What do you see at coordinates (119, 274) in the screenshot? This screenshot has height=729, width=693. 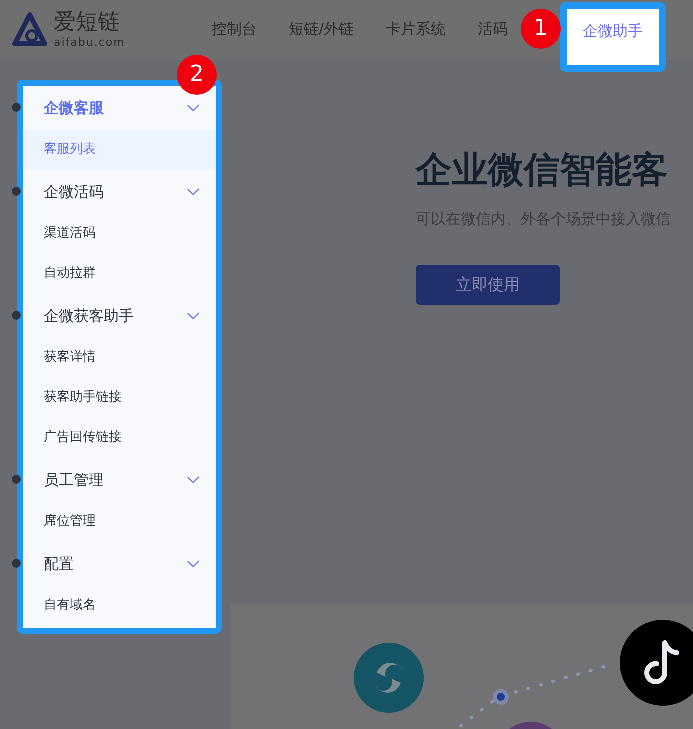 I see `menu-item: 自动拉群` at bounding box center [119, 274].